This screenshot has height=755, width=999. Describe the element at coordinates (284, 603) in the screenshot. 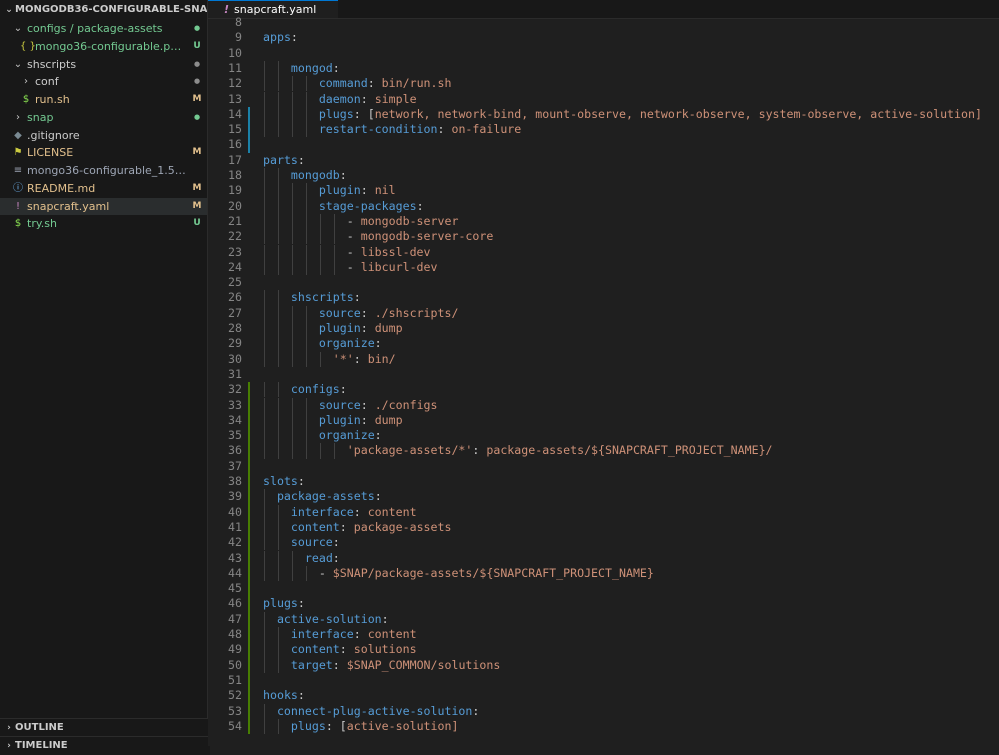

I see `code-text: plugs:` at that location.